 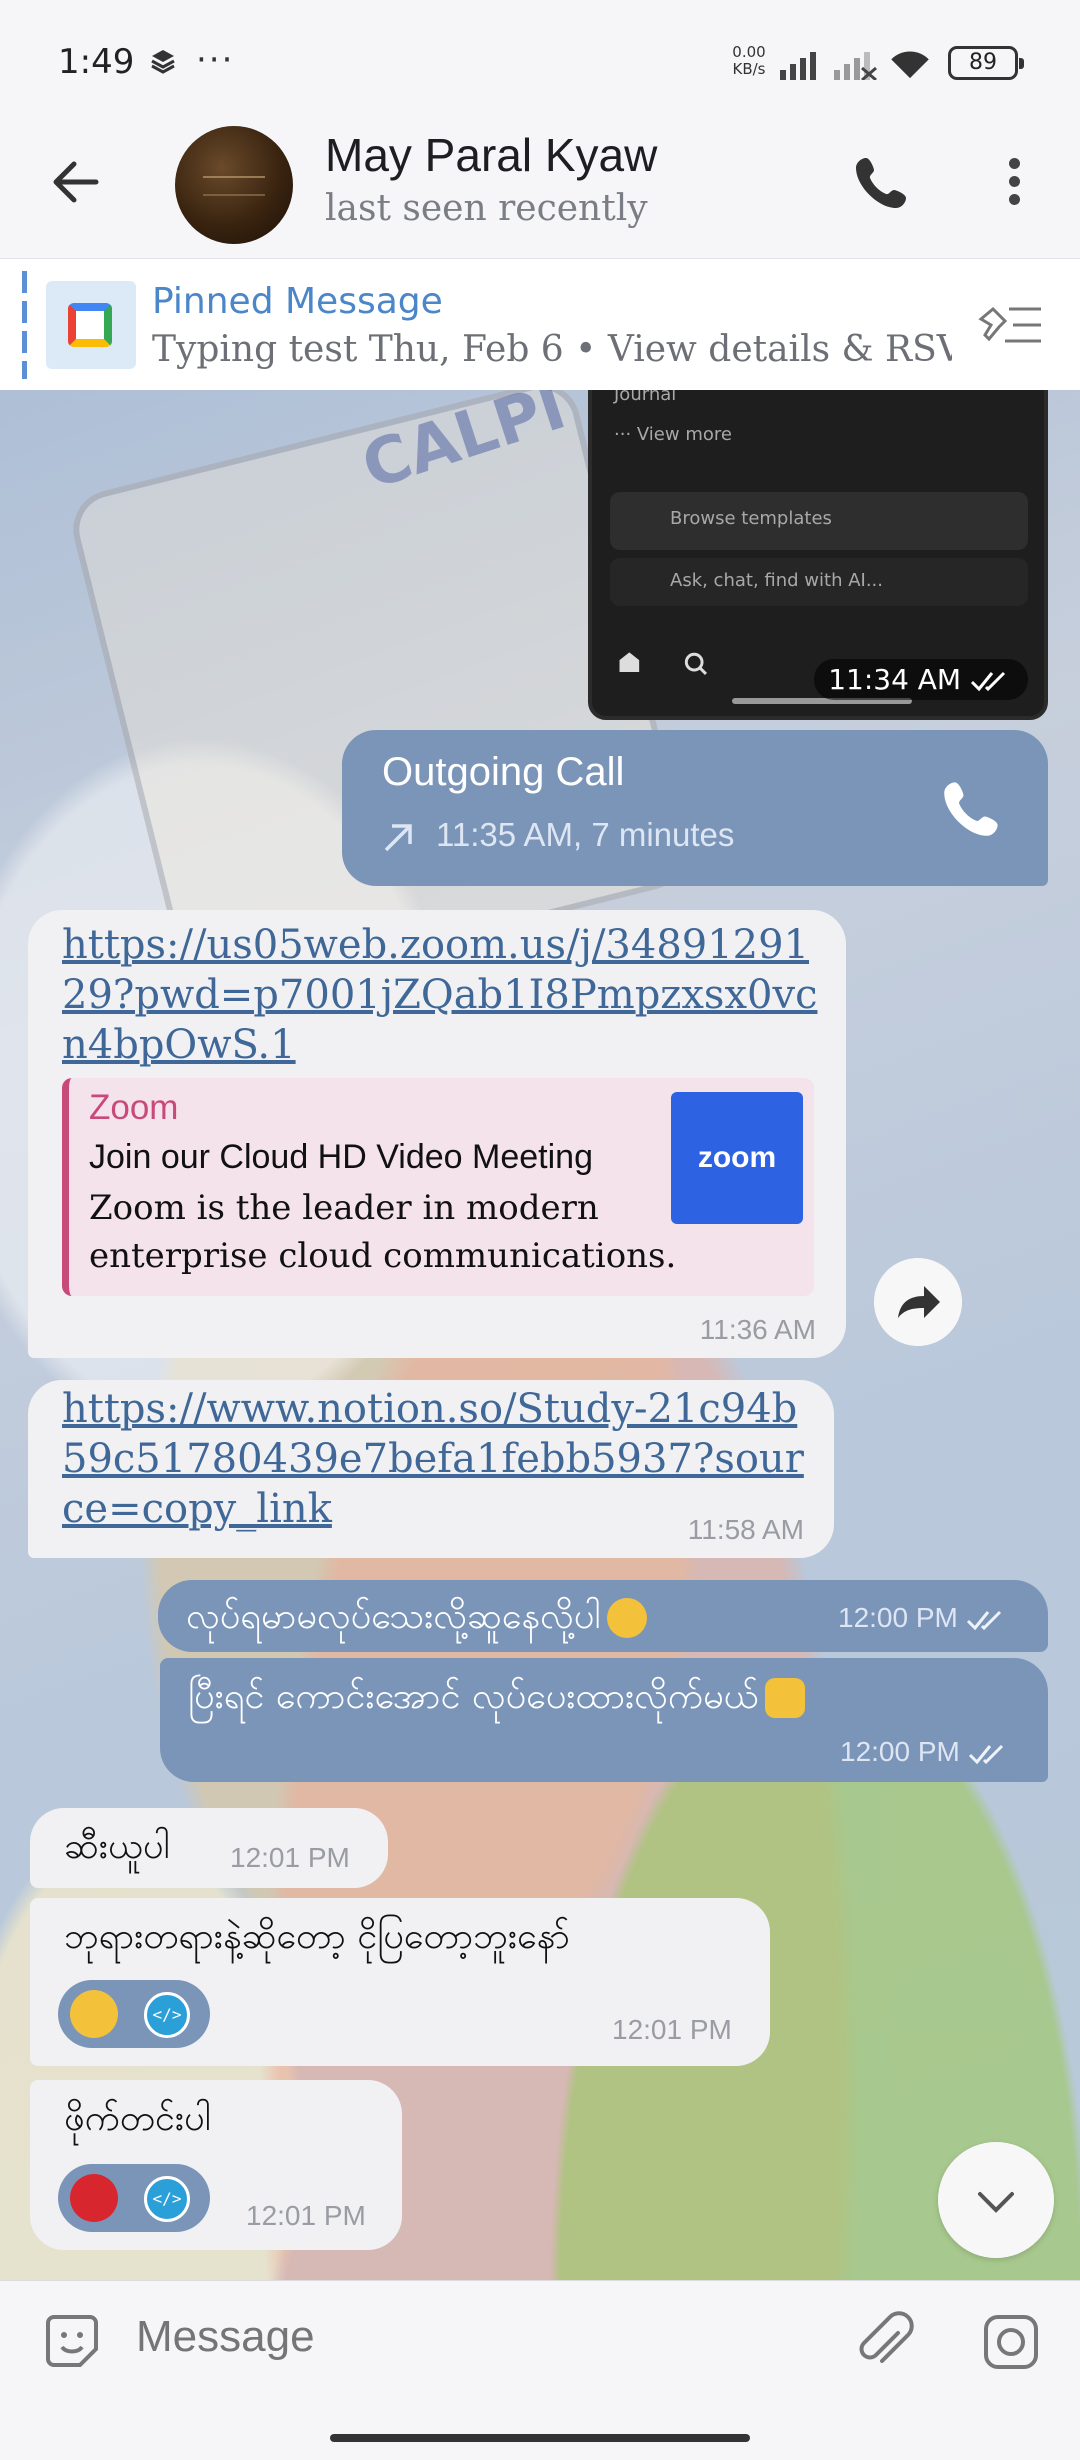 What do you see at coordinates (882, 182) in the screenshot?
I see `phone-call-icon` at bounding box center [882, 182].